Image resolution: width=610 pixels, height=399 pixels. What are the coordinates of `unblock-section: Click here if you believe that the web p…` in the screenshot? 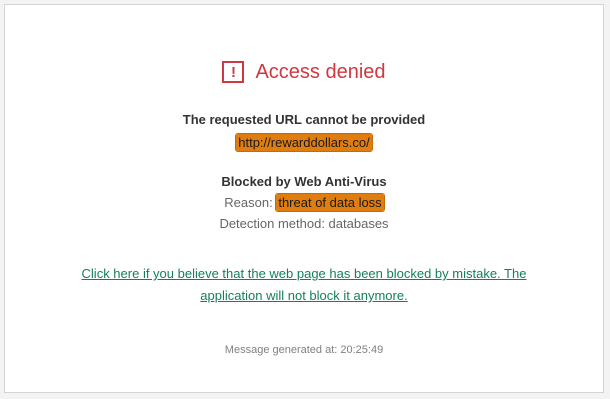 It's located at (304, 285).